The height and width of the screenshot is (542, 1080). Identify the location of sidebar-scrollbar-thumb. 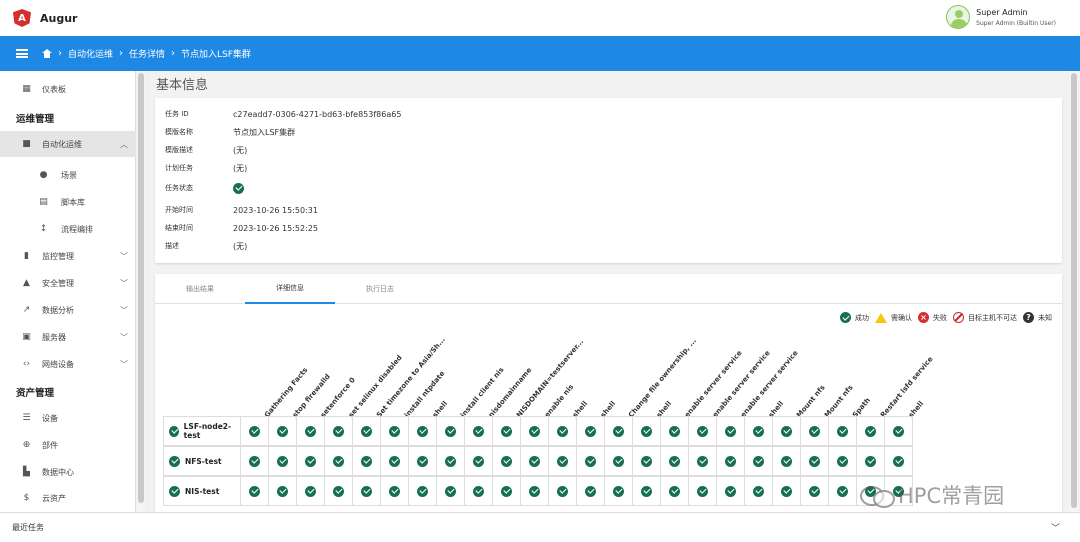
(141, 288).